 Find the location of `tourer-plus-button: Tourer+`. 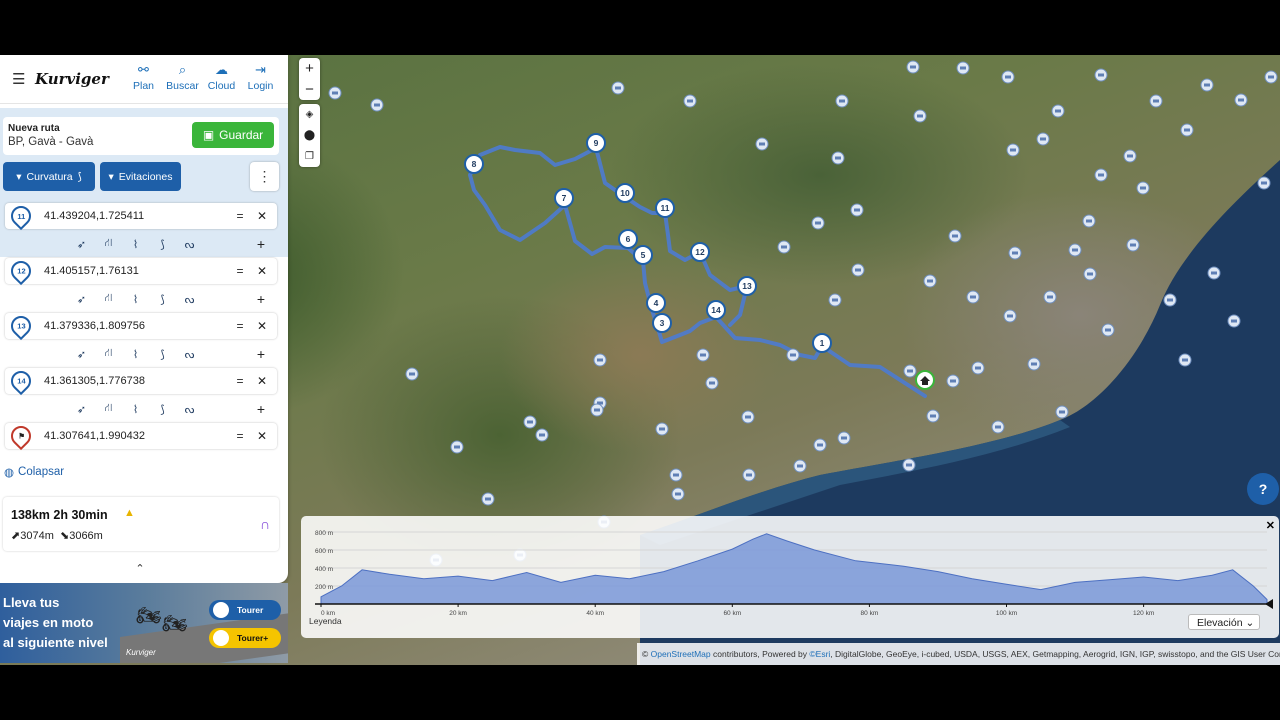

tourer-plus-button: Tourer+ is located at coordinates (245, 638).